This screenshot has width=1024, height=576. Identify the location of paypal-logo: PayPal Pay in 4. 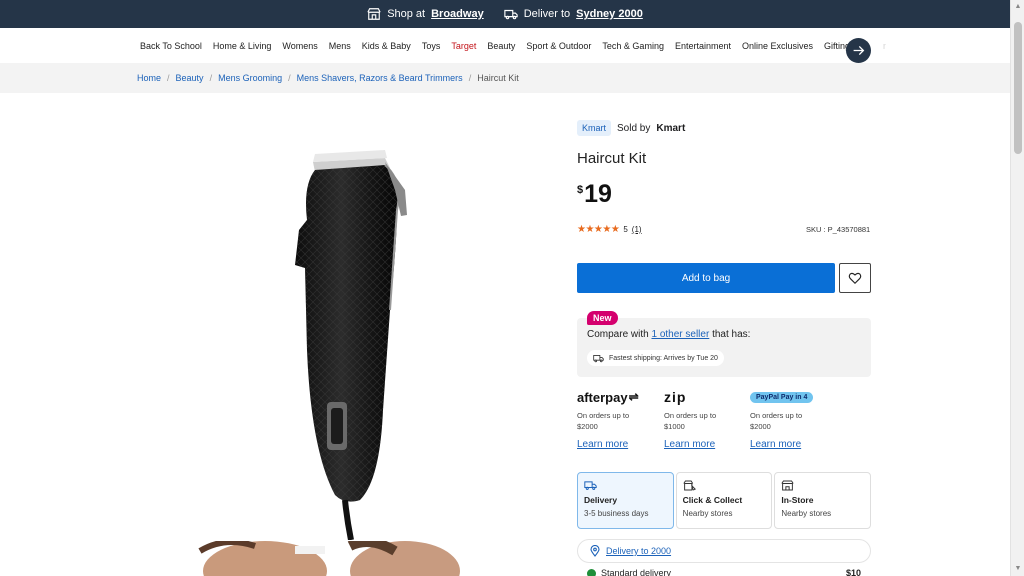
(790, 397).